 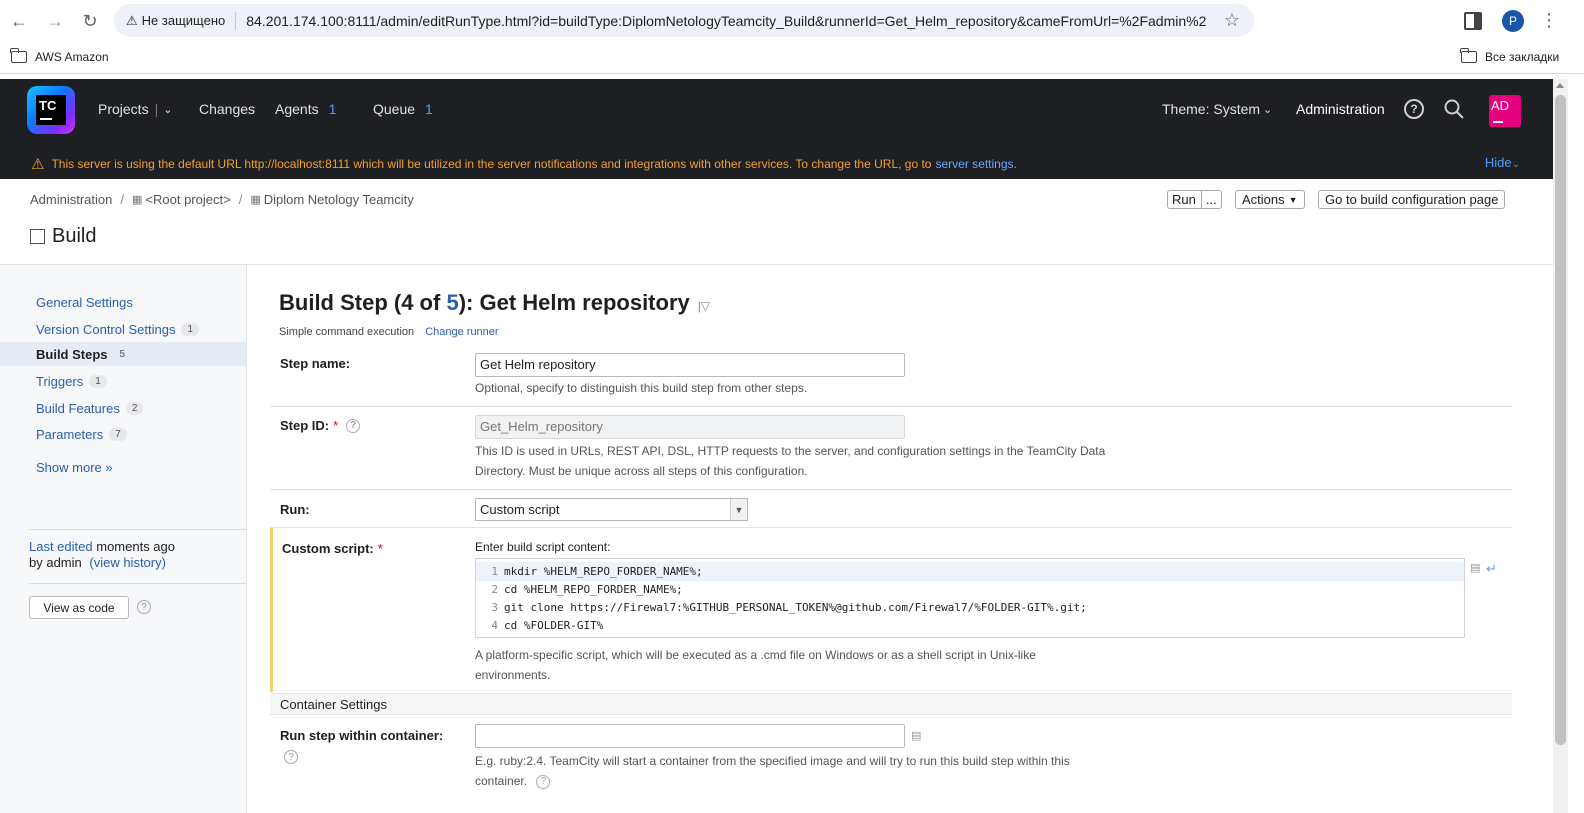 I want to click on nav-changes-label: Changes, so click(x=227, y=109).